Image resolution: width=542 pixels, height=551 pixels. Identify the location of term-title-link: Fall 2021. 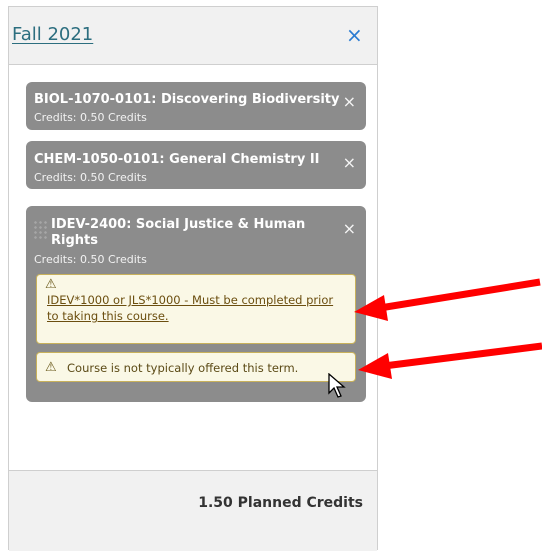
(52, 34).